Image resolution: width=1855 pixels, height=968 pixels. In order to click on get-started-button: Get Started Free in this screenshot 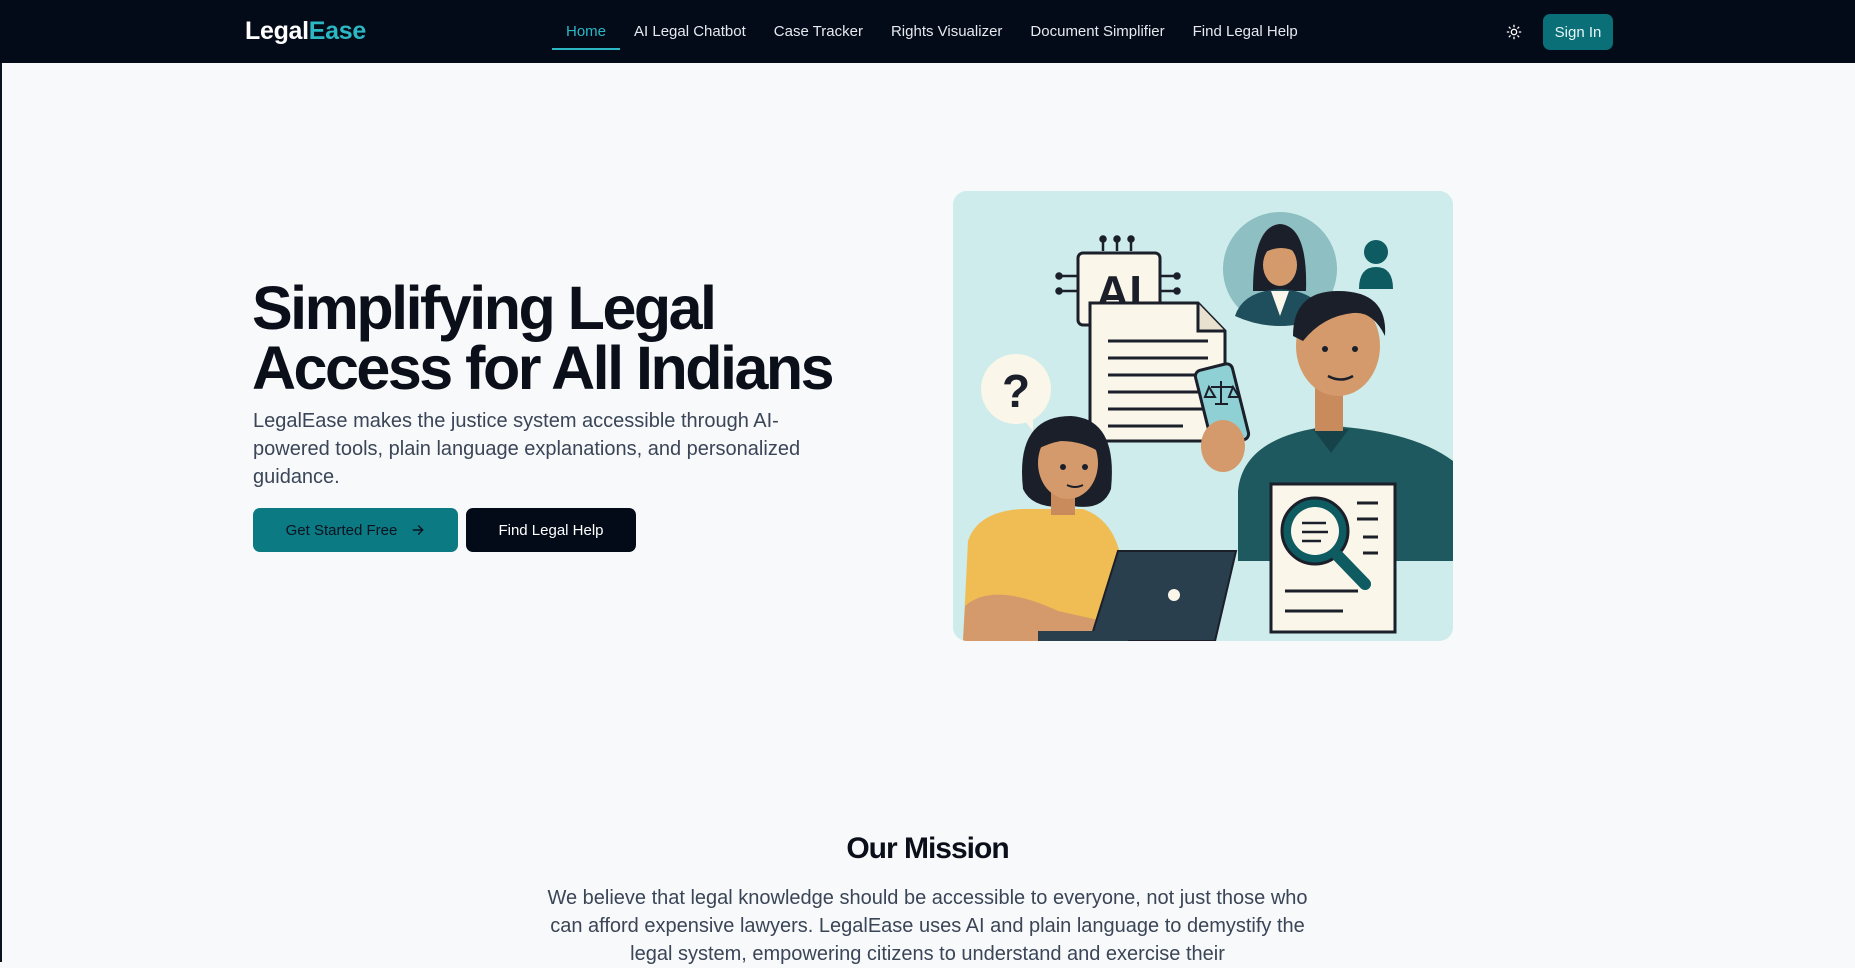, I will do `click(355, 530)`.